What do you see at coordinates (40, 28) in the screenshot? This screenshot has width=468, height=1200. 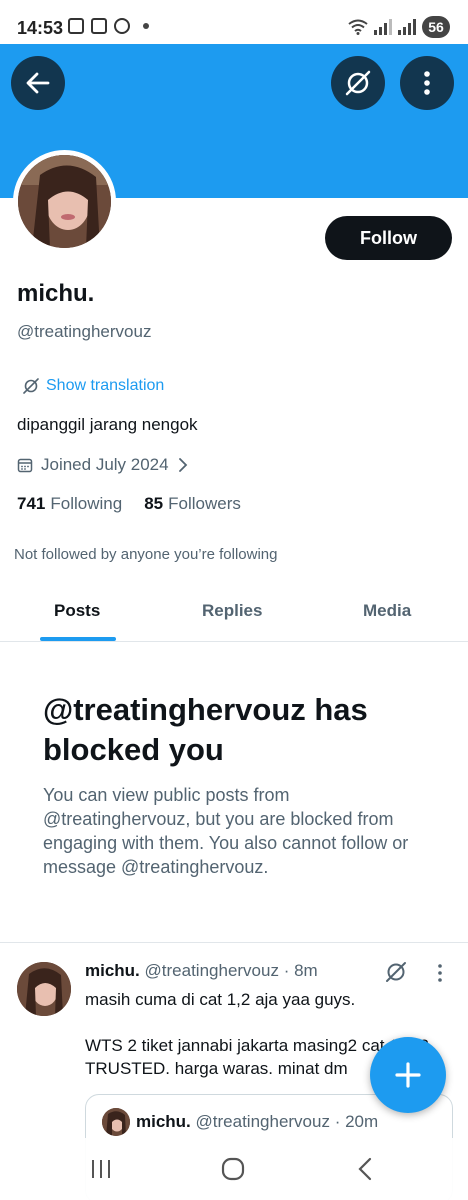 I see `status-time: 14:53` at bounding box center [40, 28].